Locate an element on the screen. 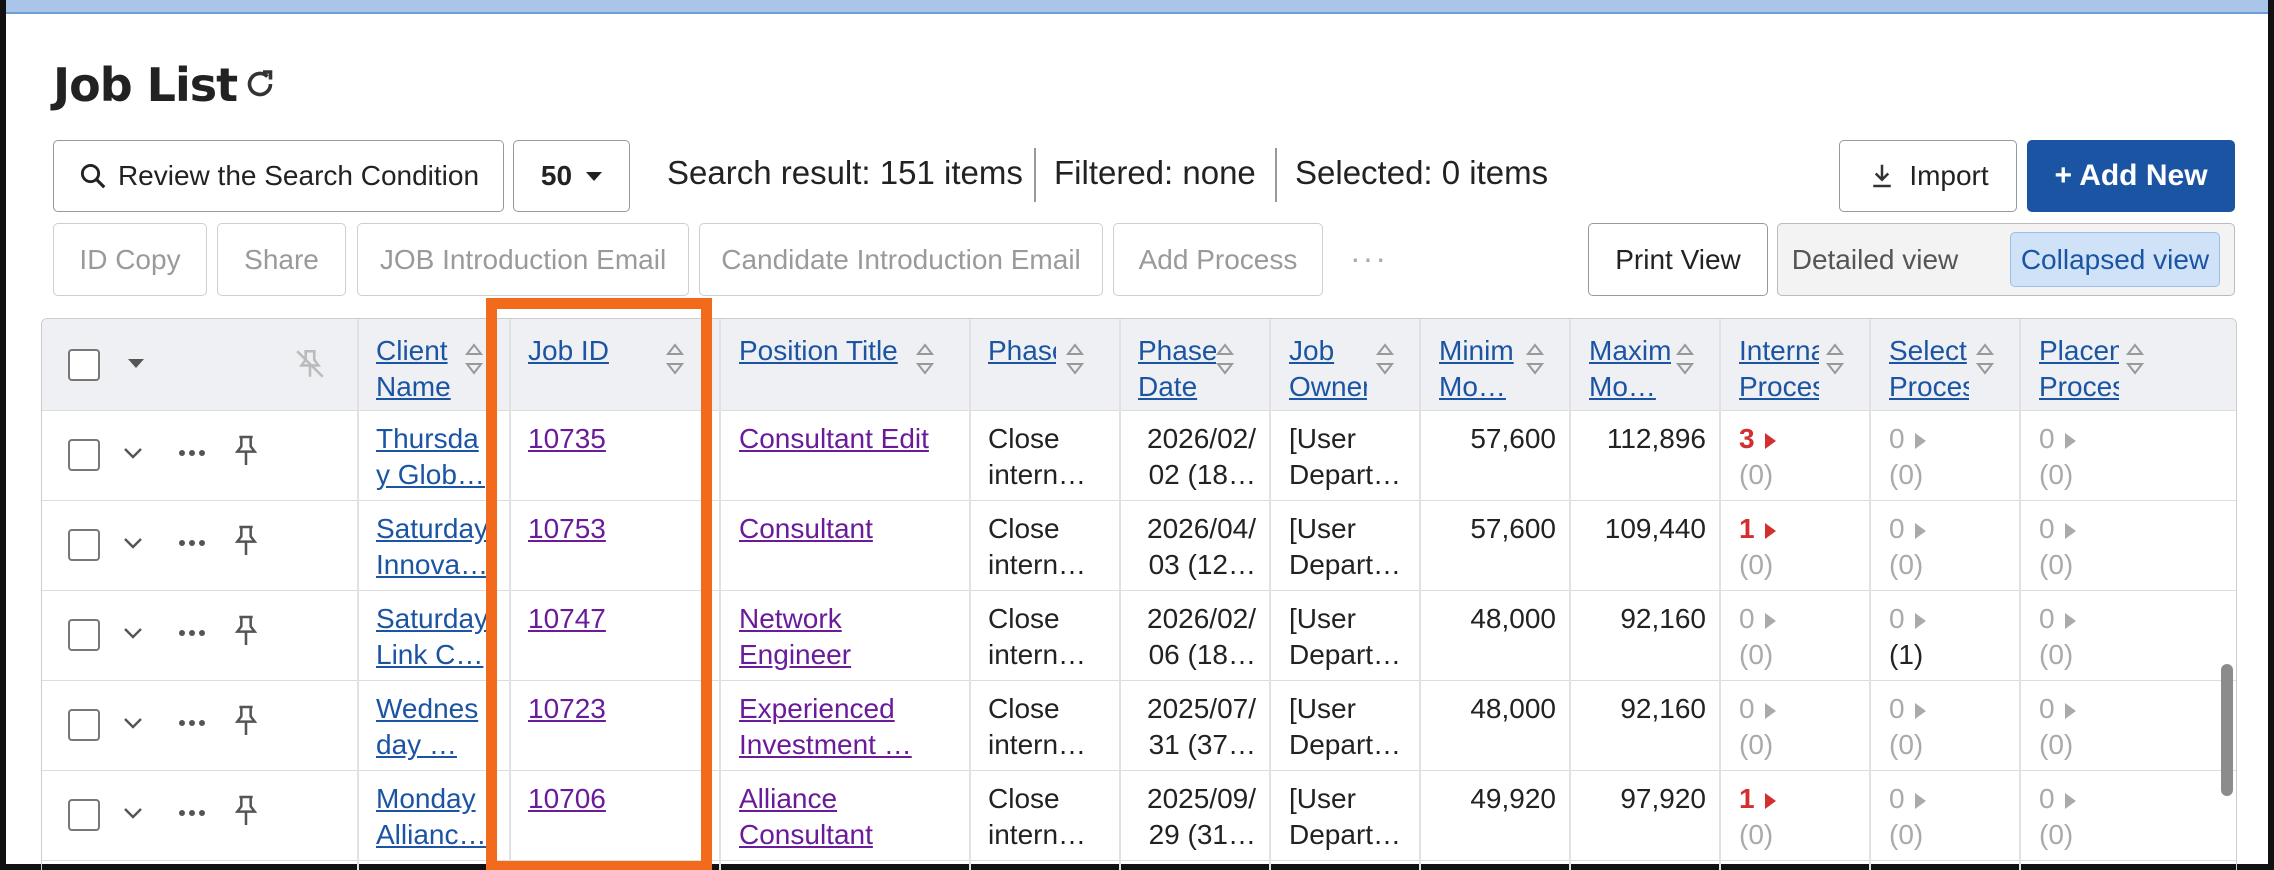 The image size is (2274, 870). column-client-name: Client Name is located at coordinates (415, 369).